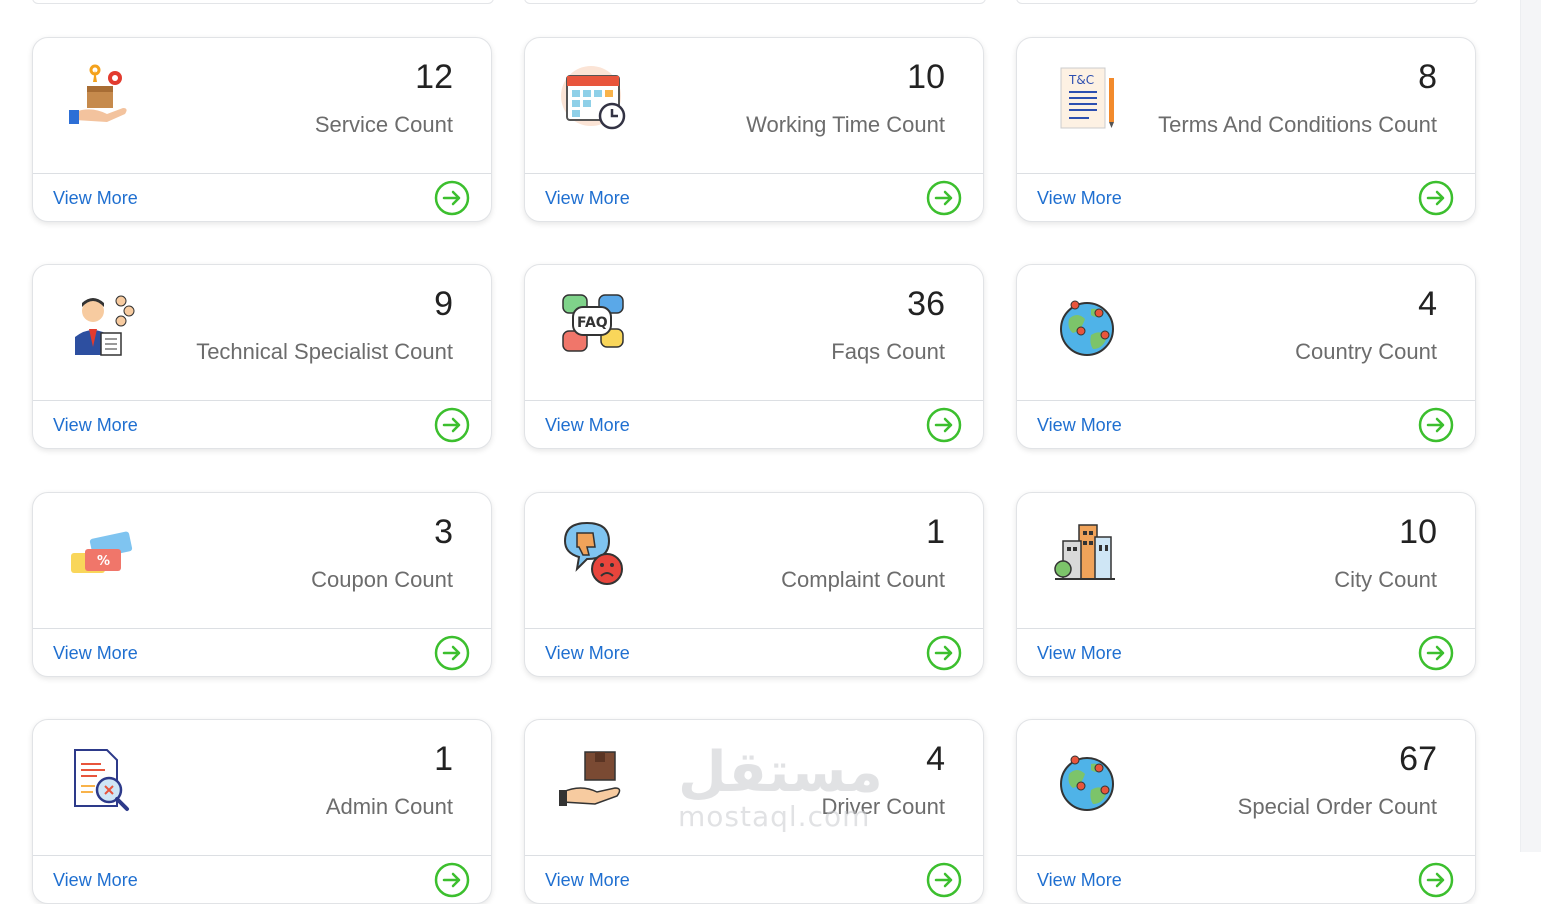  I want to click on stat-label: Country Count, so click(1366, 351).